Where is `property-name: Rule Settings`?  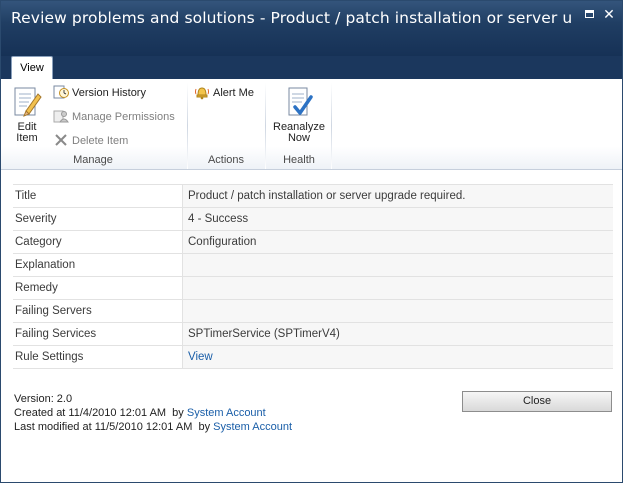
property-name: Rule Settings is located at coordinates (98, 357).